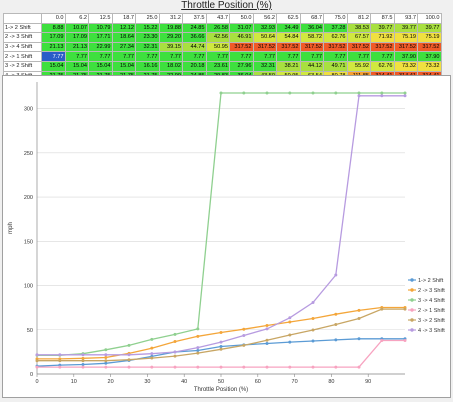 The height and width of the screenshot is (402, 453). I want to click on x-tick-label: 60, so click(258, 382).